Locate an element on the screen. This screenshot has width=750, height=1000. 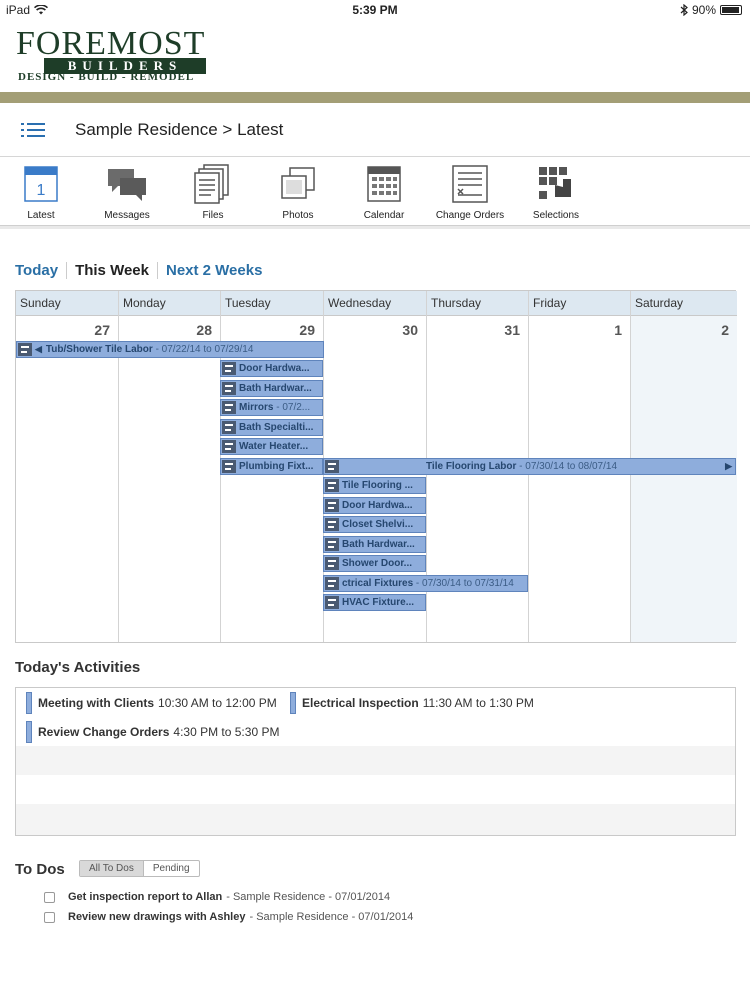
activity-row: Review Change Orders 4:30 PM to 5:30 PM is located at coordinates (375, 731).